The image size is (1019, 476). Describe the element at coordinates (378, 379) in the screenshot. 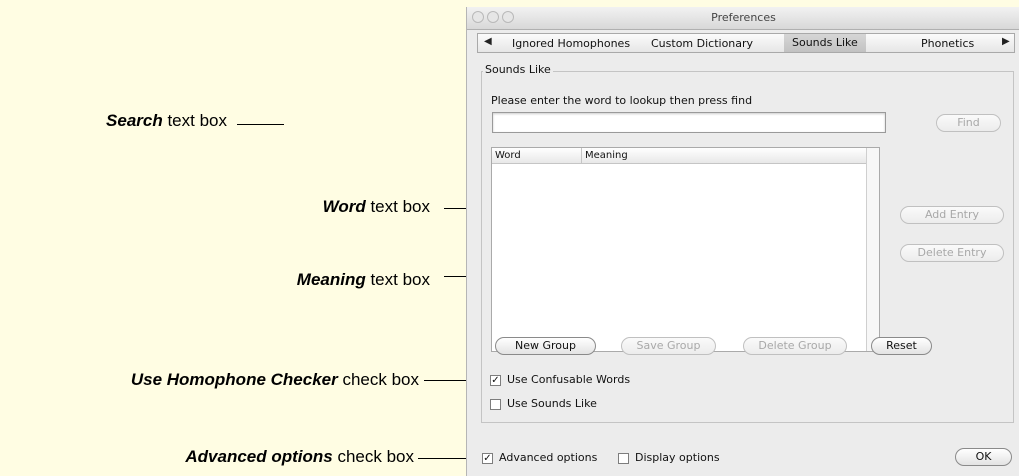

I see `callout-homophone-rest: check box` at that location.